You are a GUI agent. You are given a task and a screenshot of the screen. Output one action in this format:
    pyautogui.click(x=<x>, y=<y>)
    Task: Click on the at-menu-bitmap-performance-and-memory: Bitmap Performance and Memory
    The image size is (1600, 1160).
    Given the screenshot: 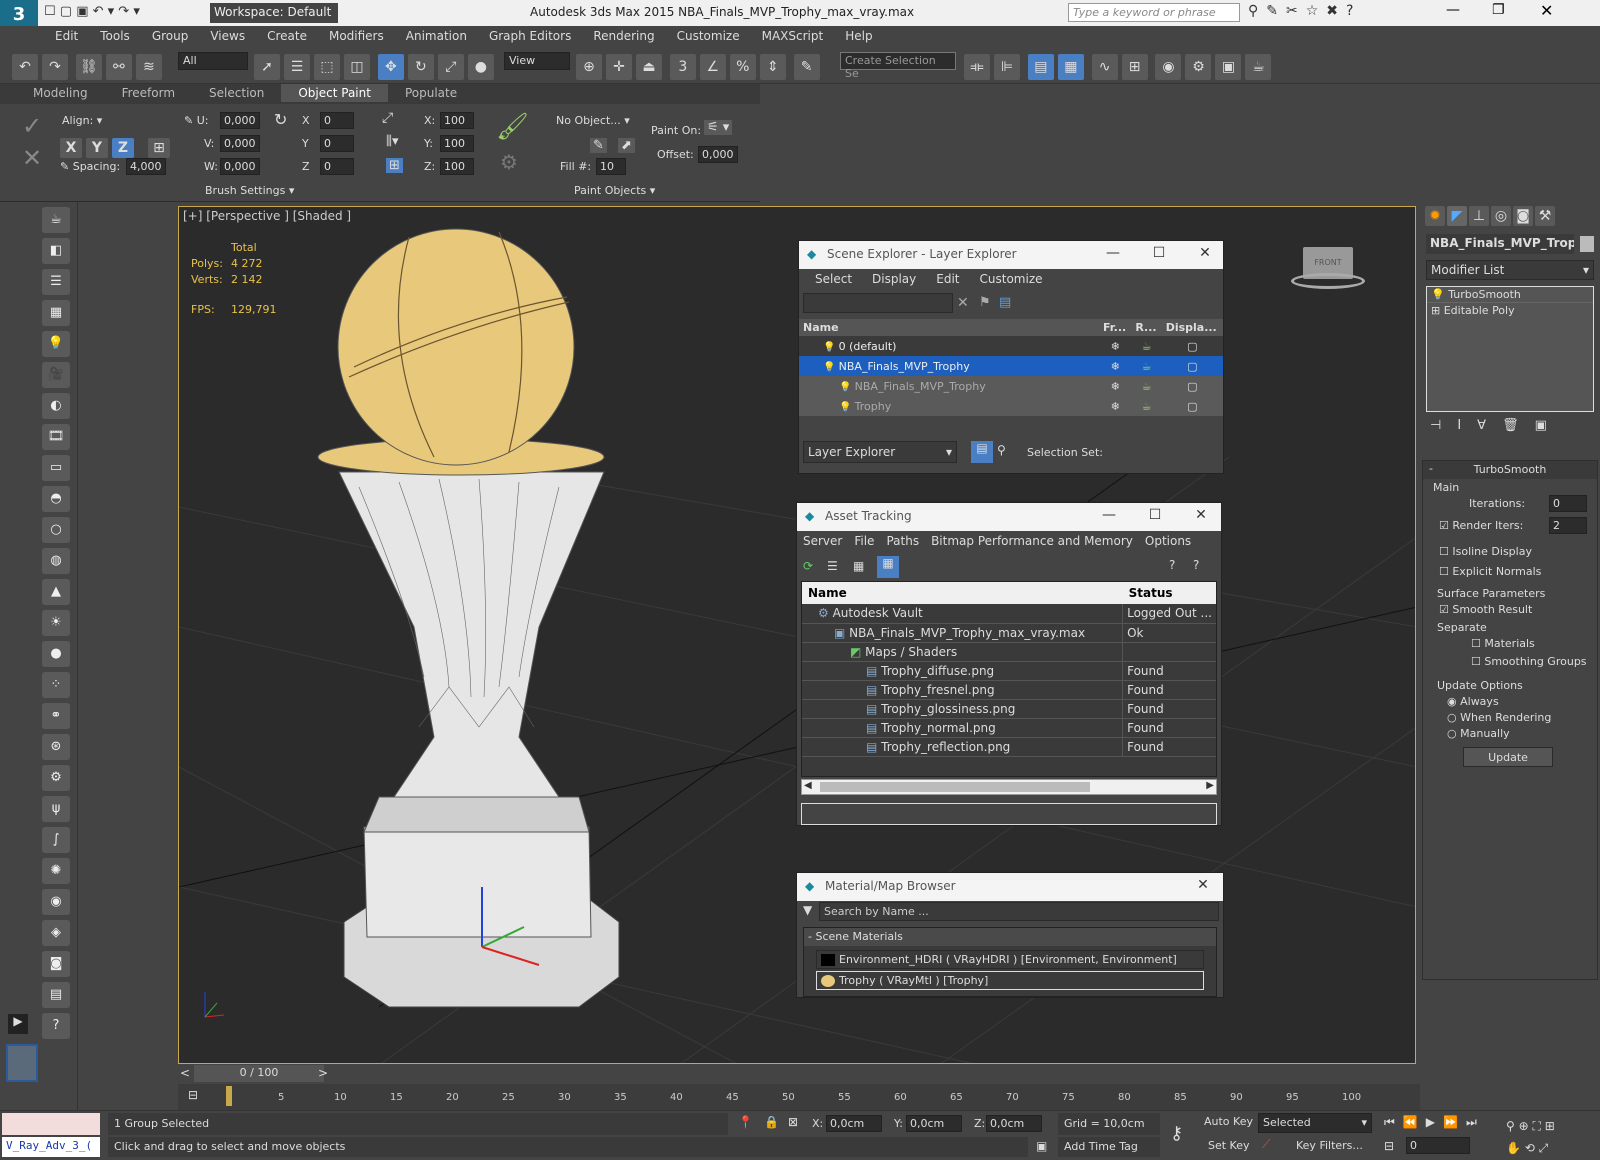 What is the action you would take?
    pyautogui.click(x=1032, y=541)
    